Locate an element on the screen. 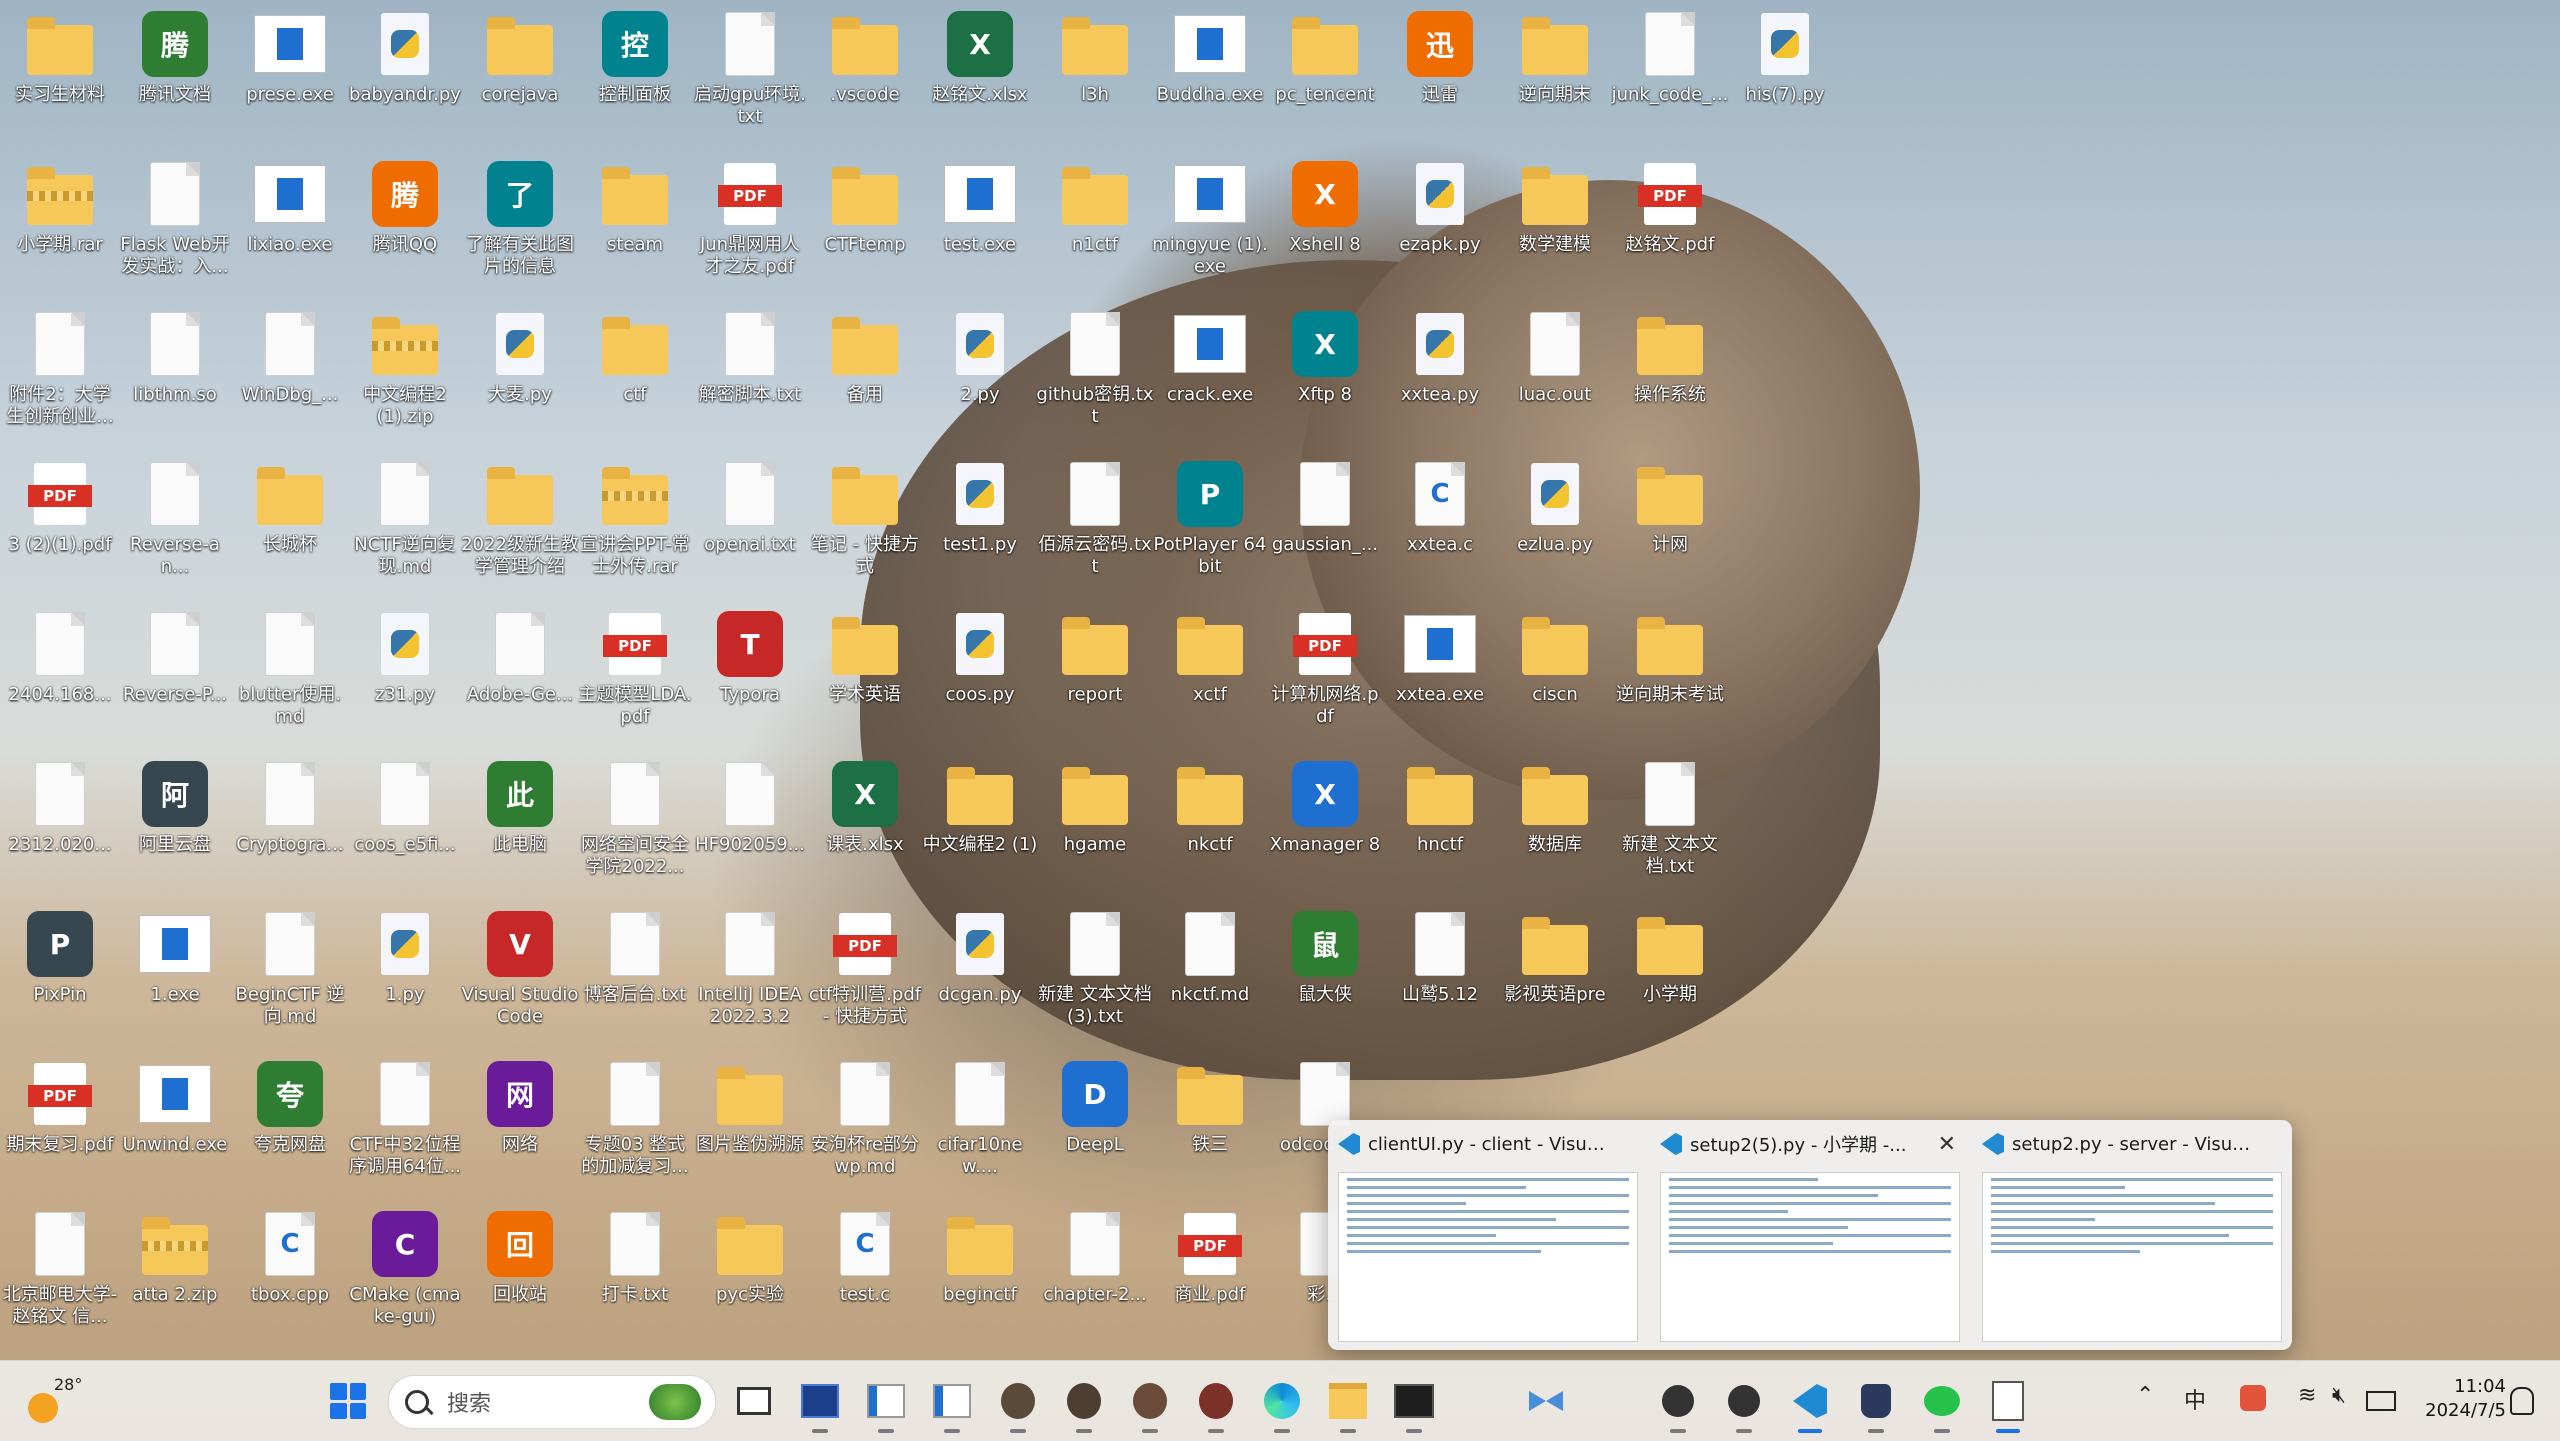  terminal-icon is located at coordinates (1414, 1405).